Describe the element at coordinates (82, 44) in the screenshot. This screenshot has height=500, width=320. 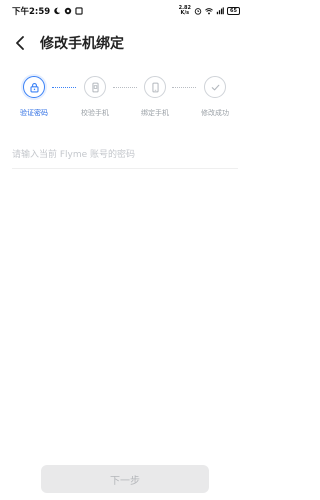
I see `page-title: 修改手机绑定` at that location.